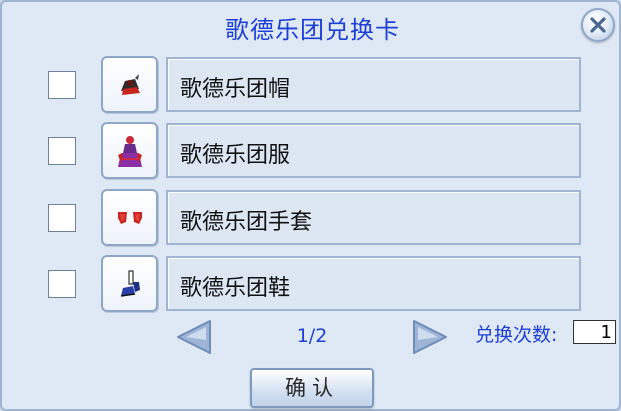  I want to click on goth-hat-icon, so click(130, 84).